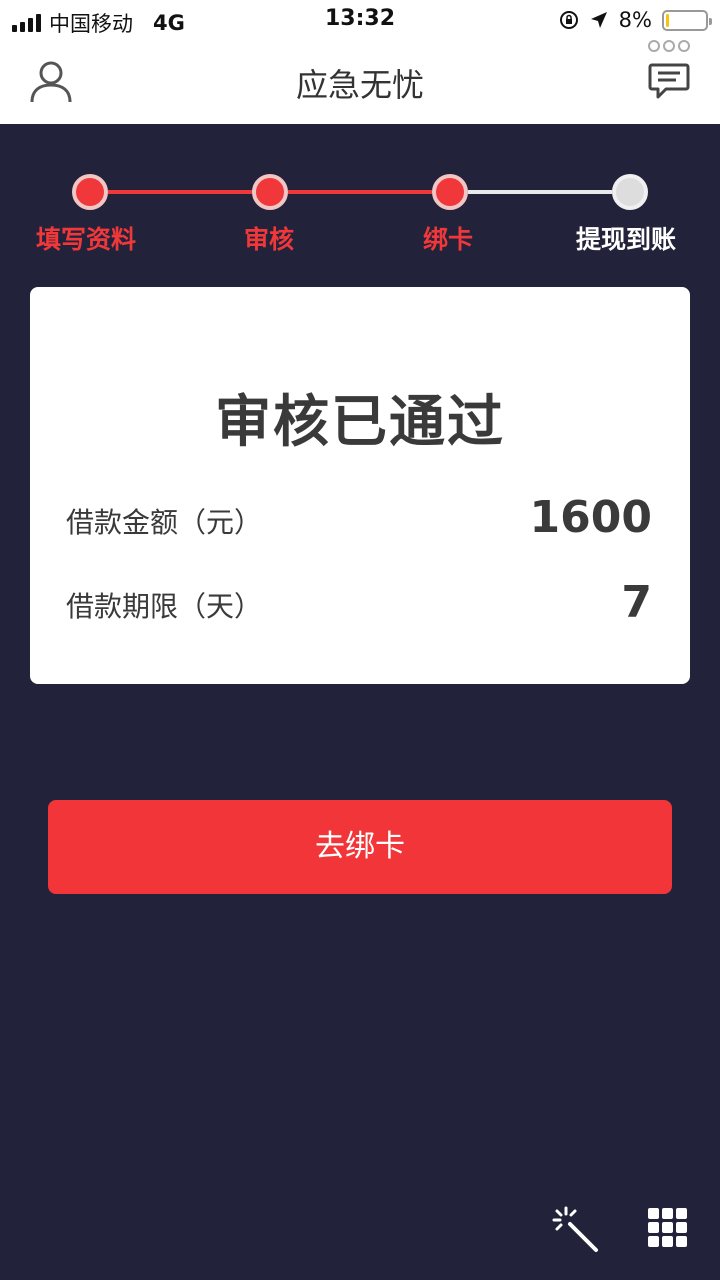  What do you see at coordinates (669, 46) in the screenshot?
I see `more-icon` at bounding box center [669, 46].